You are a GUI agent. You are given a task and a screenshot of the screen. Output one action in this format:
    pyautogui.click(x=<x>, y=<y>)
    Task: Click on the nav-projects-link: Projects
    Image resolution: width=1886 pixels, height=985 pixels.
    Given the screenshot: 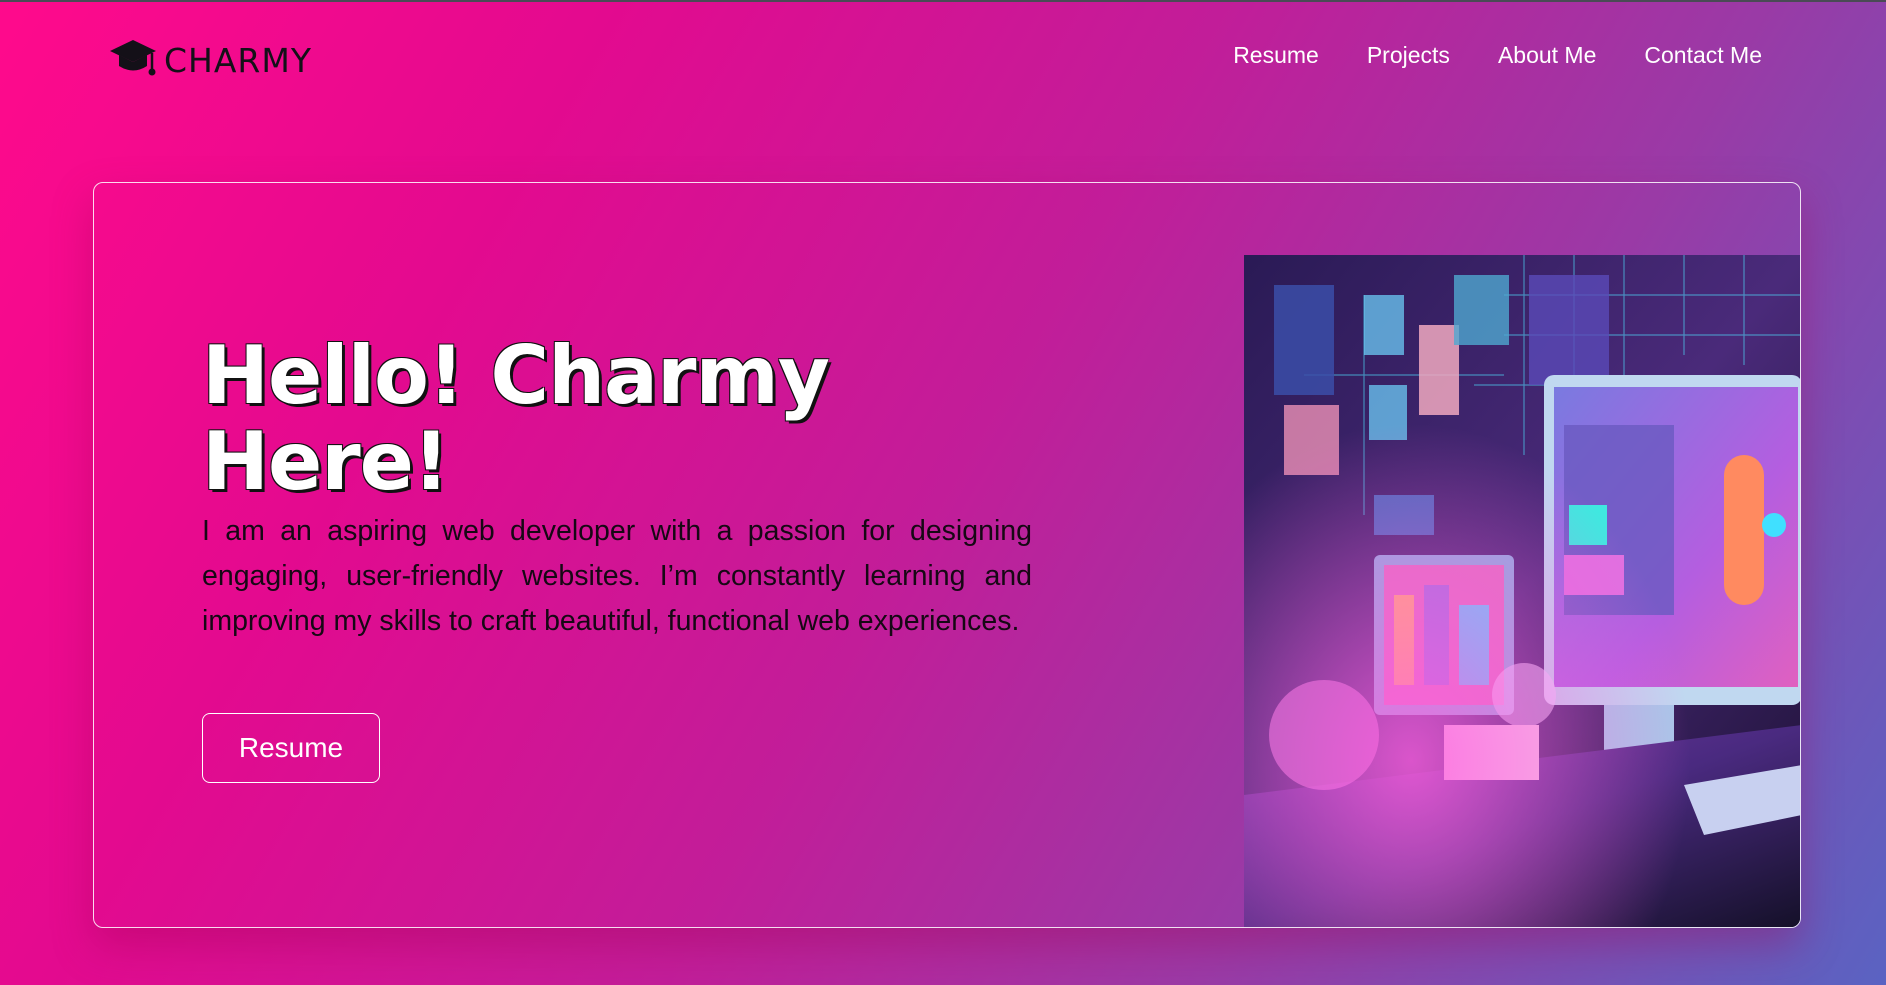 What is the action you would take?
    pyautogui.click(x=1408, y=55)
    